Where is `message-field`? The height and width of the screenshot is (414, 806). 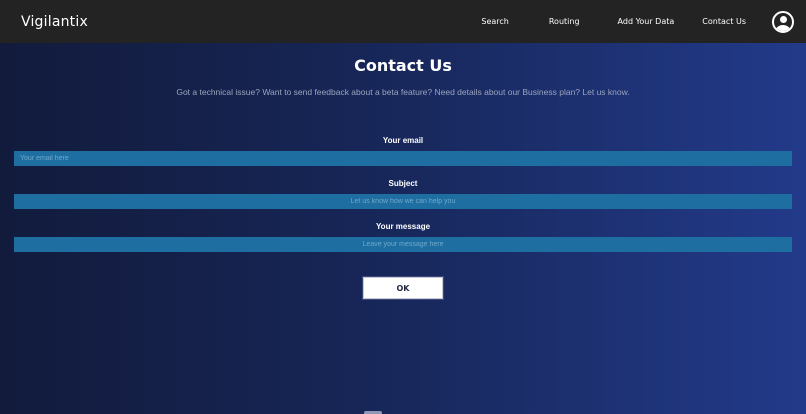
message-field is located at coordinates (403, 244).